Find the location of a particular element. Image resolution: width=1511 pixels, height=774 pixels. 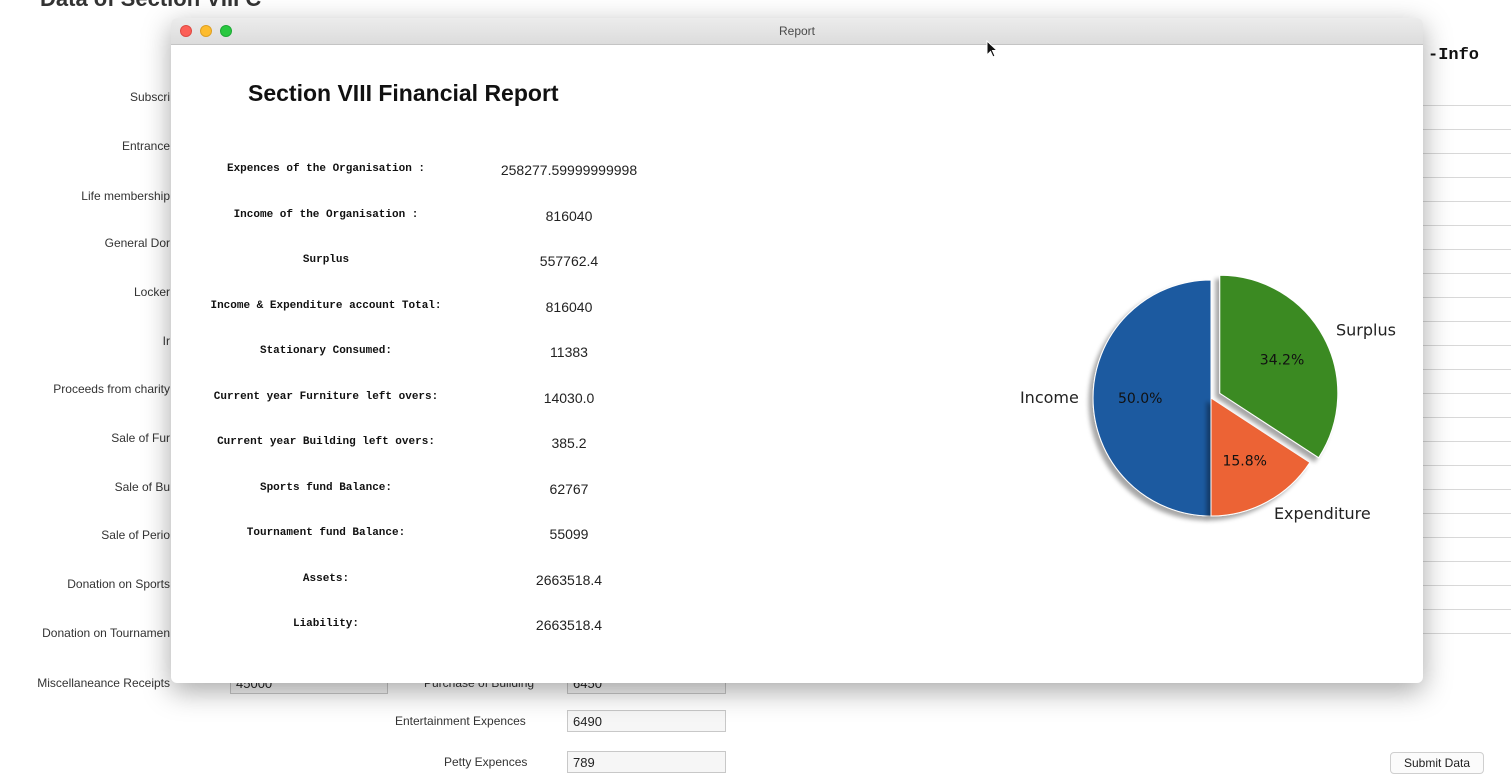

info-list is located at coordinates (1465, 358).